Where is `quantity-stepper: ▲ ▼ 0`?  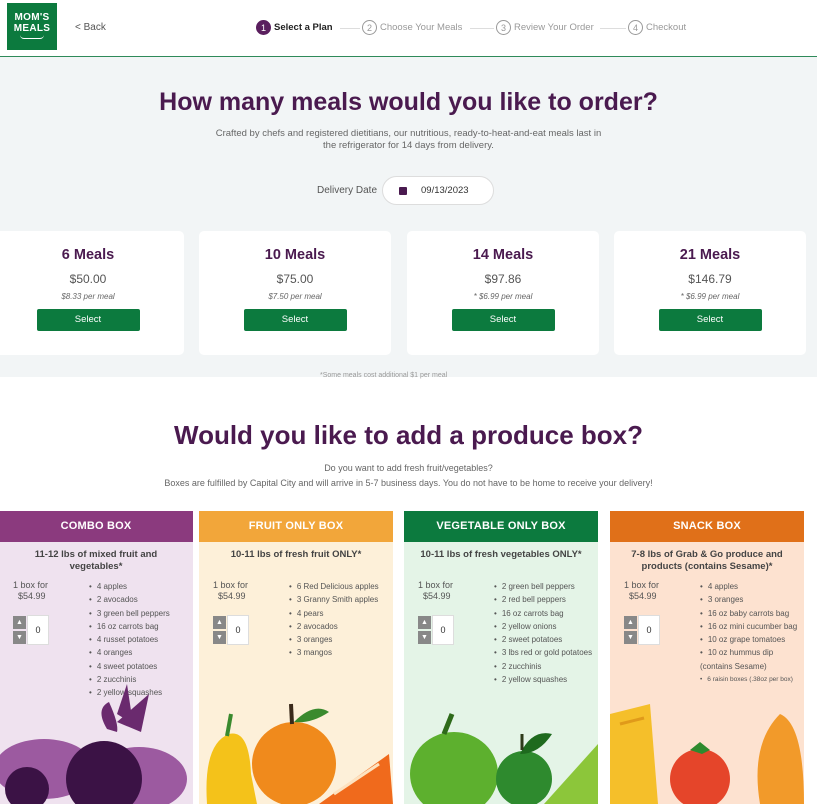 quantity-stepper: ▲ ▼ 0 is located at coordinates (437, 630).